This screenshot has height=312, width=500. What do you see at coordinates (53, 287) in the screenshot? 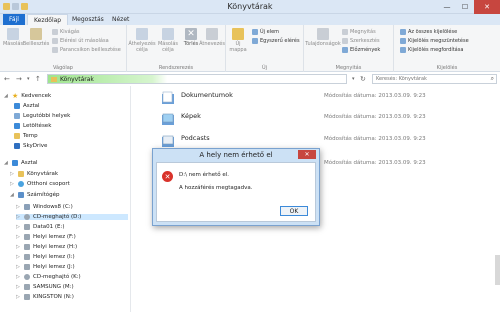
I see `nav-item-label: SAMSUNG (M:)` at bounding box center [53, 287].